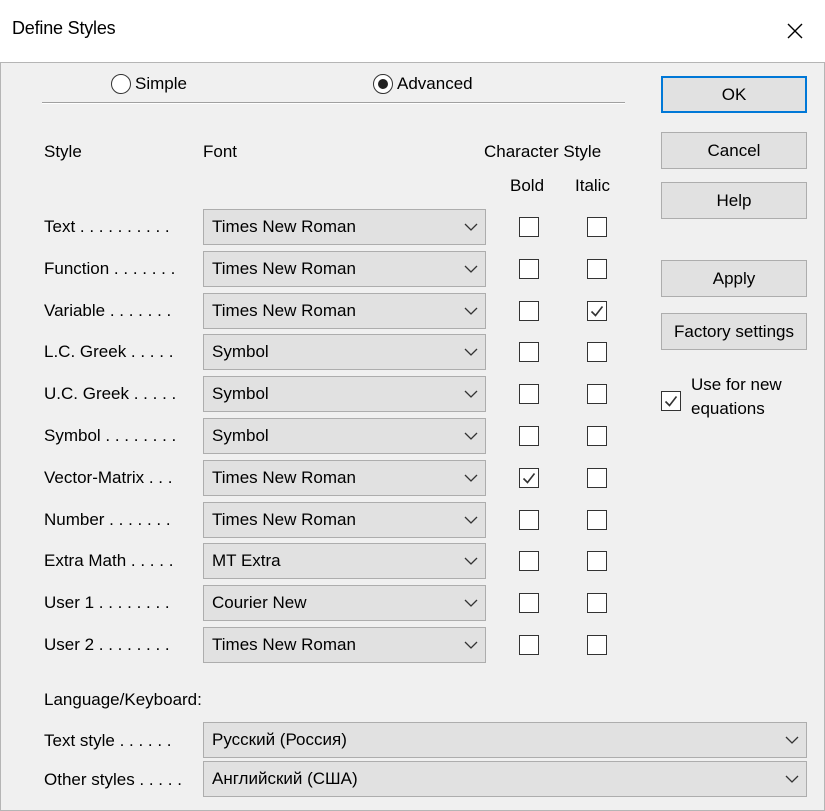 Image resolution: width=825 pixels, height=811 pixels. I want to click on style-row-label: Vector-Matrix . . ., so click(108, 477).